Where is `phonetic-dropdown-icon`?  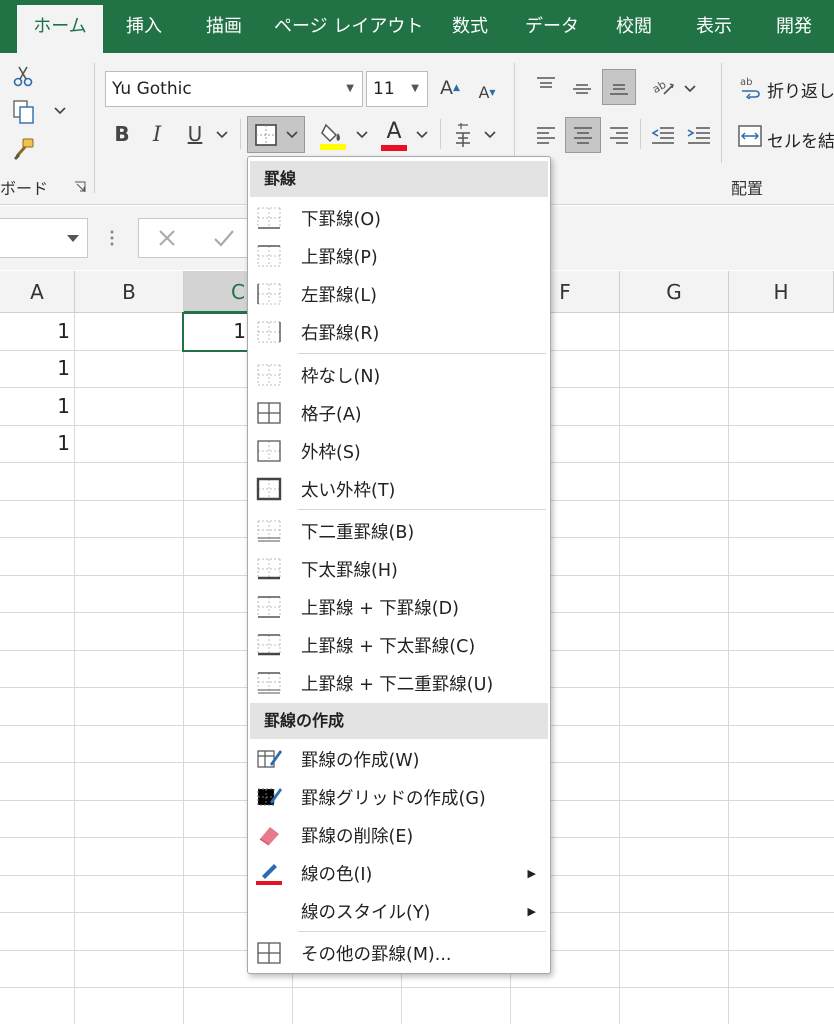
phonetic-dropdown-icon is located at coordinates (490, 135).